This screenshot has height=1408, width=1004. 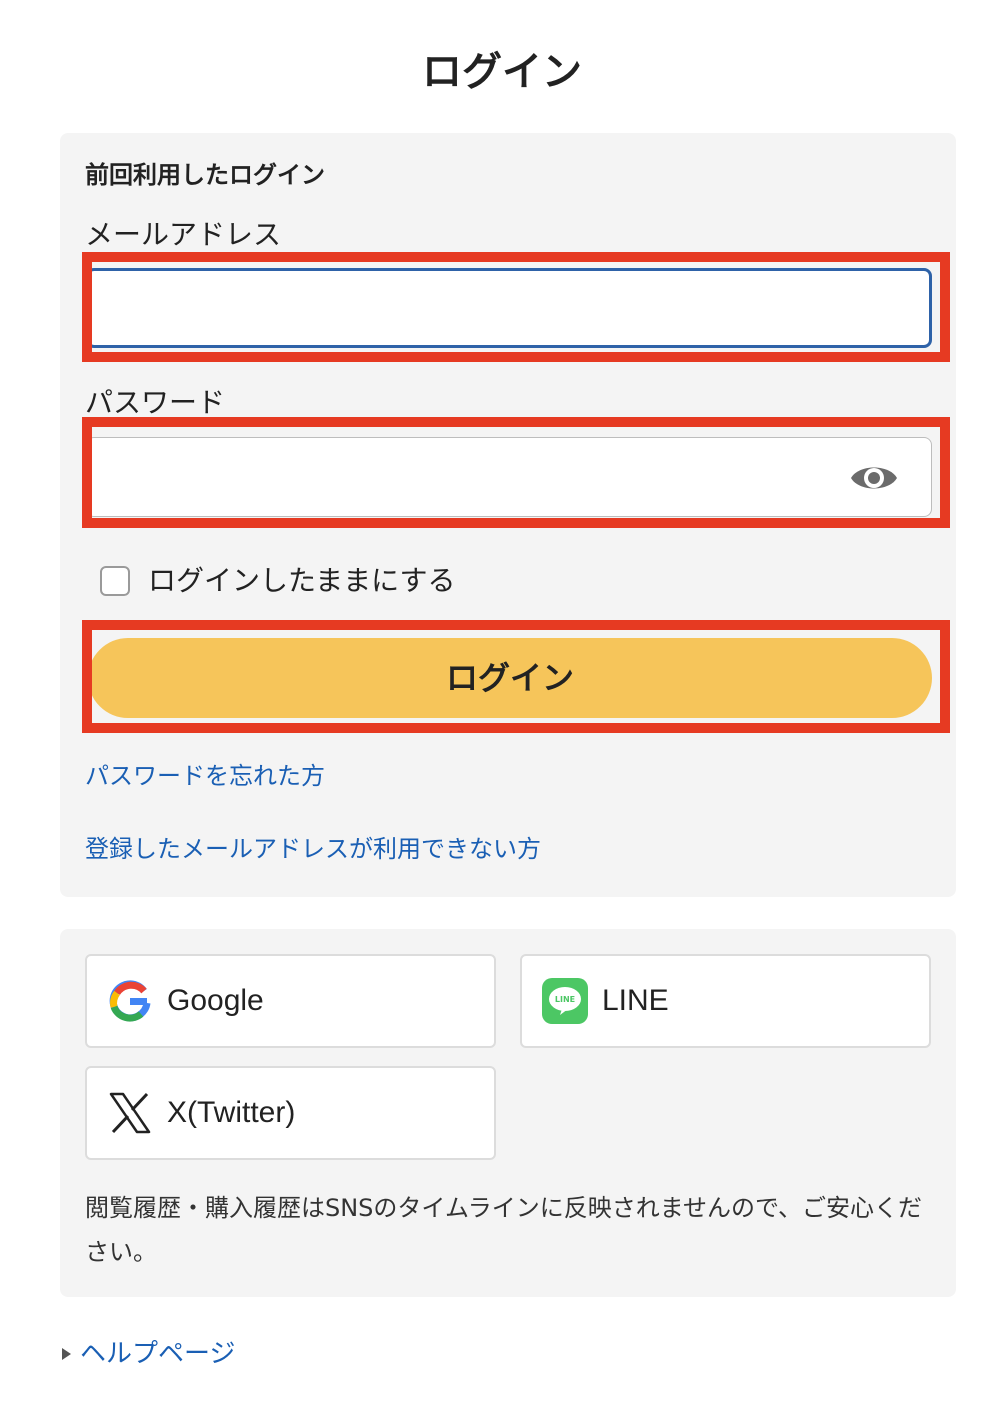 What do you see at coordinates (183, 234) in the screenshot?
I see `email-label: メールアドレス` at bounding box center [183, 234].